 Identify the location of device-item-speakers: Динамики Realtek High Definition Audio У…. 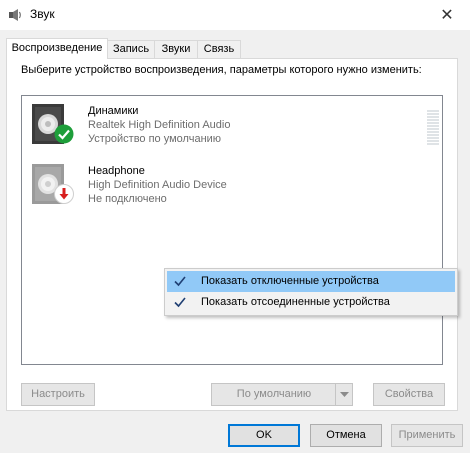
(234, 130).